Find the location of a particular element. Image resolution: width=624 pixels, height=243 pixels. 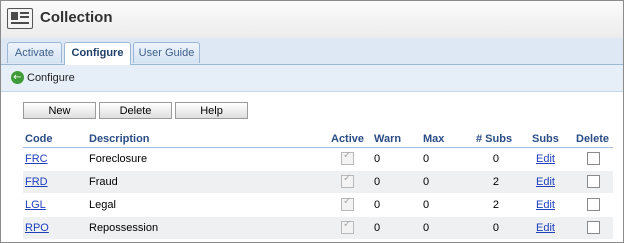

col-max-header: Max is located at coordinates (433, 139).